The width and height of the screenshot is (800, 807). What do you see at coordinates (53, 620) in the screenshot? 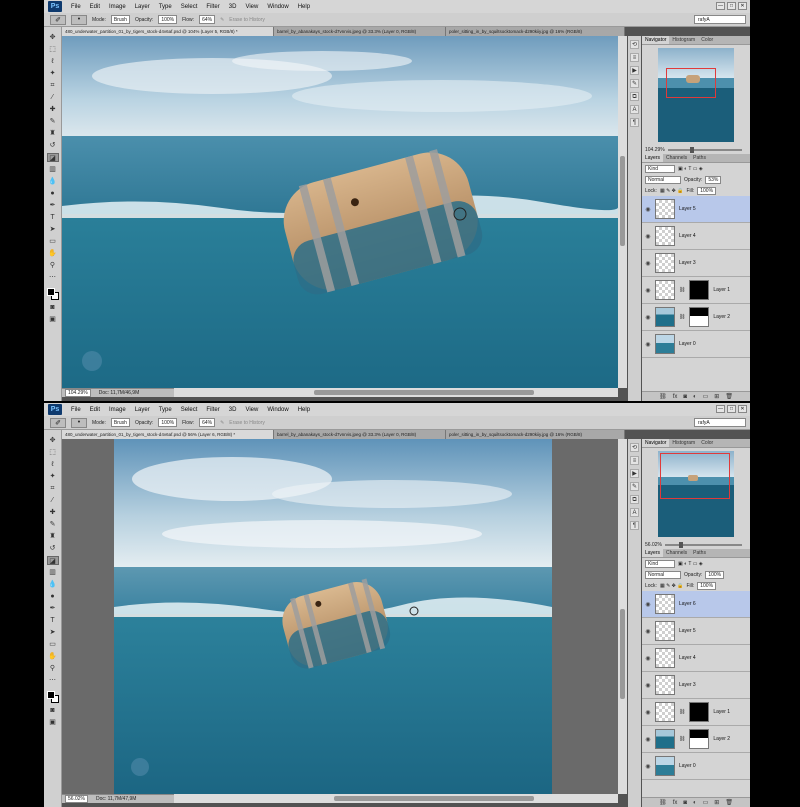
I see `type-tool-icon: T` at bounding box center [53, 620].